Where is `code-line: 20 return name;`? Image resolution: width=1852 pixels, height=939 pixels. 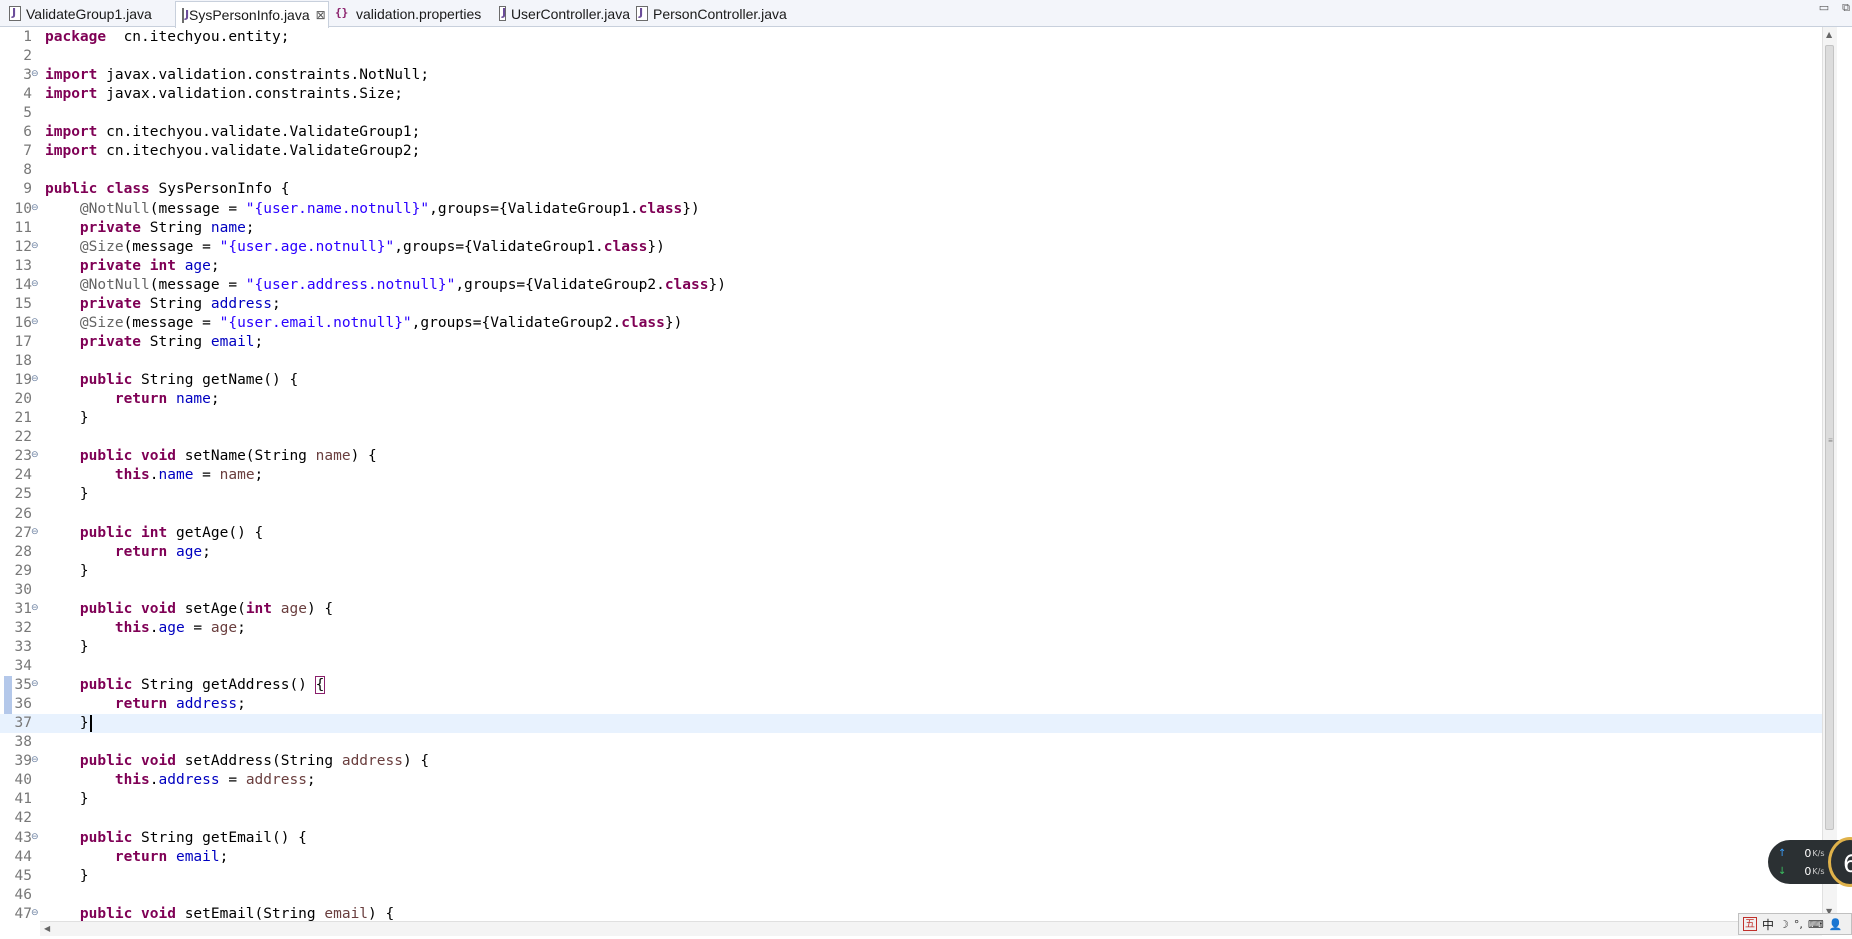 code-line: 20 return name; is located at coordinates (911, 399).